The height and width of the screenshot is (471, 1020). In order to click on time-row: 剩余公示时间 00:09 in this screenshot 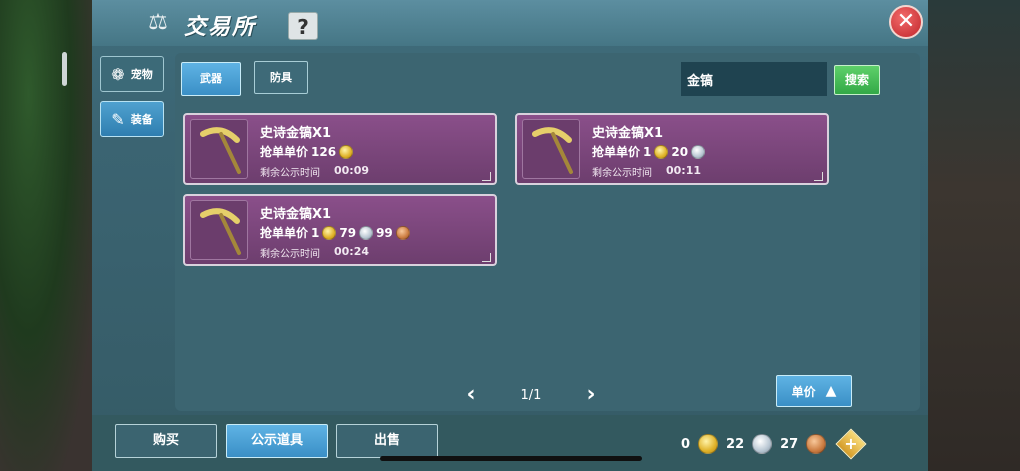, I will do `click(314, 171)`.